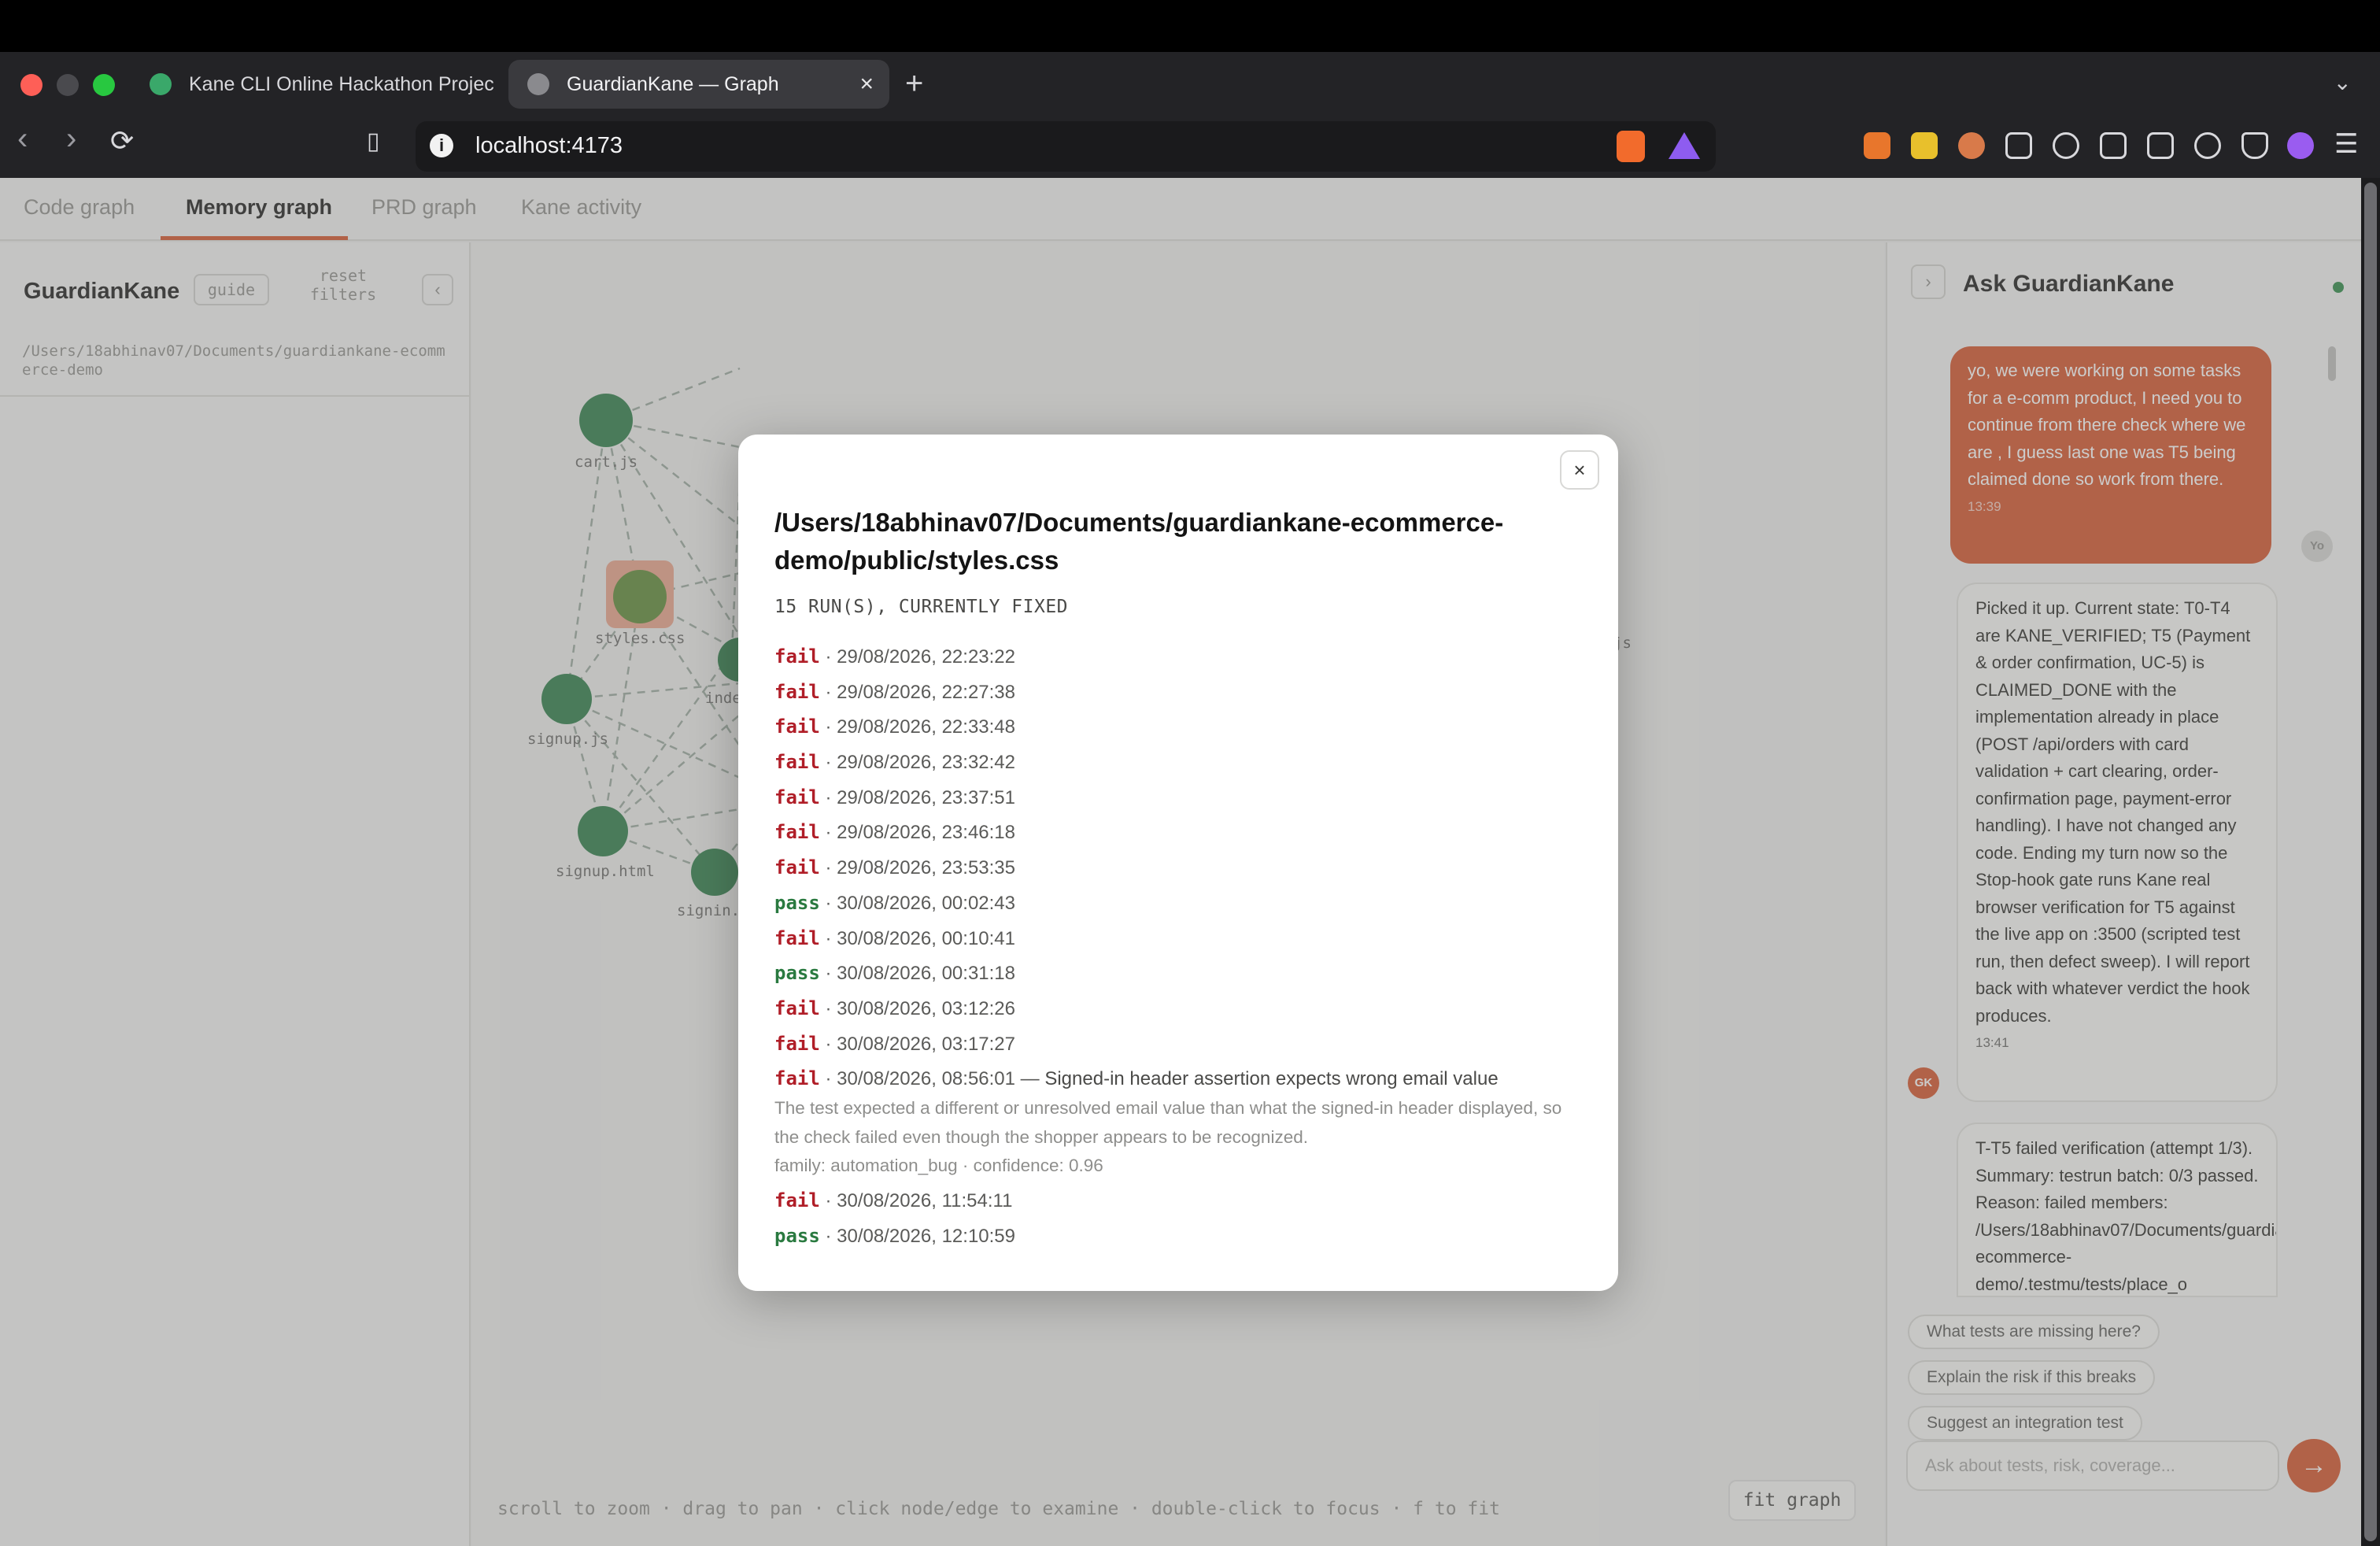 The image size is (2380, 1546). I want to click on emoji-extension-icon, so click(1924, 145).